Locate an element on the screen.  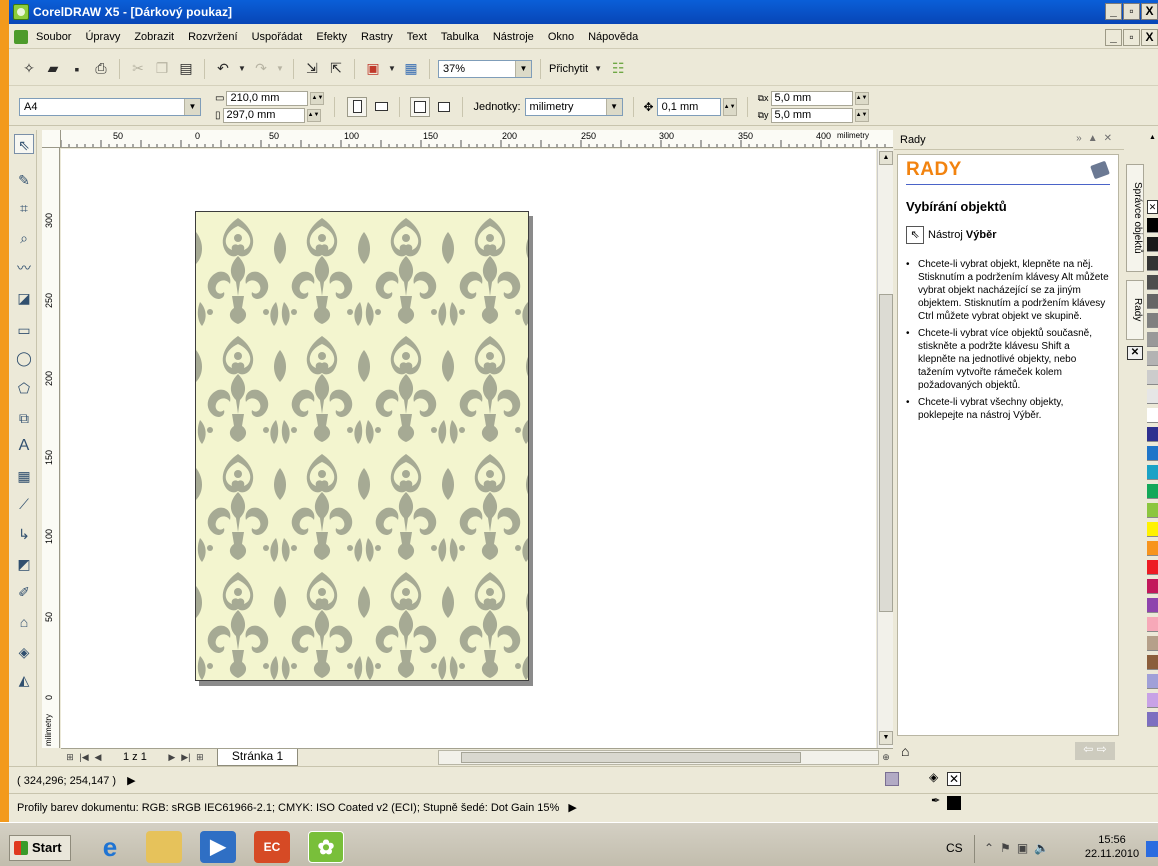
menu-tabulka: Tabulka is located at coordinates (460, 37).